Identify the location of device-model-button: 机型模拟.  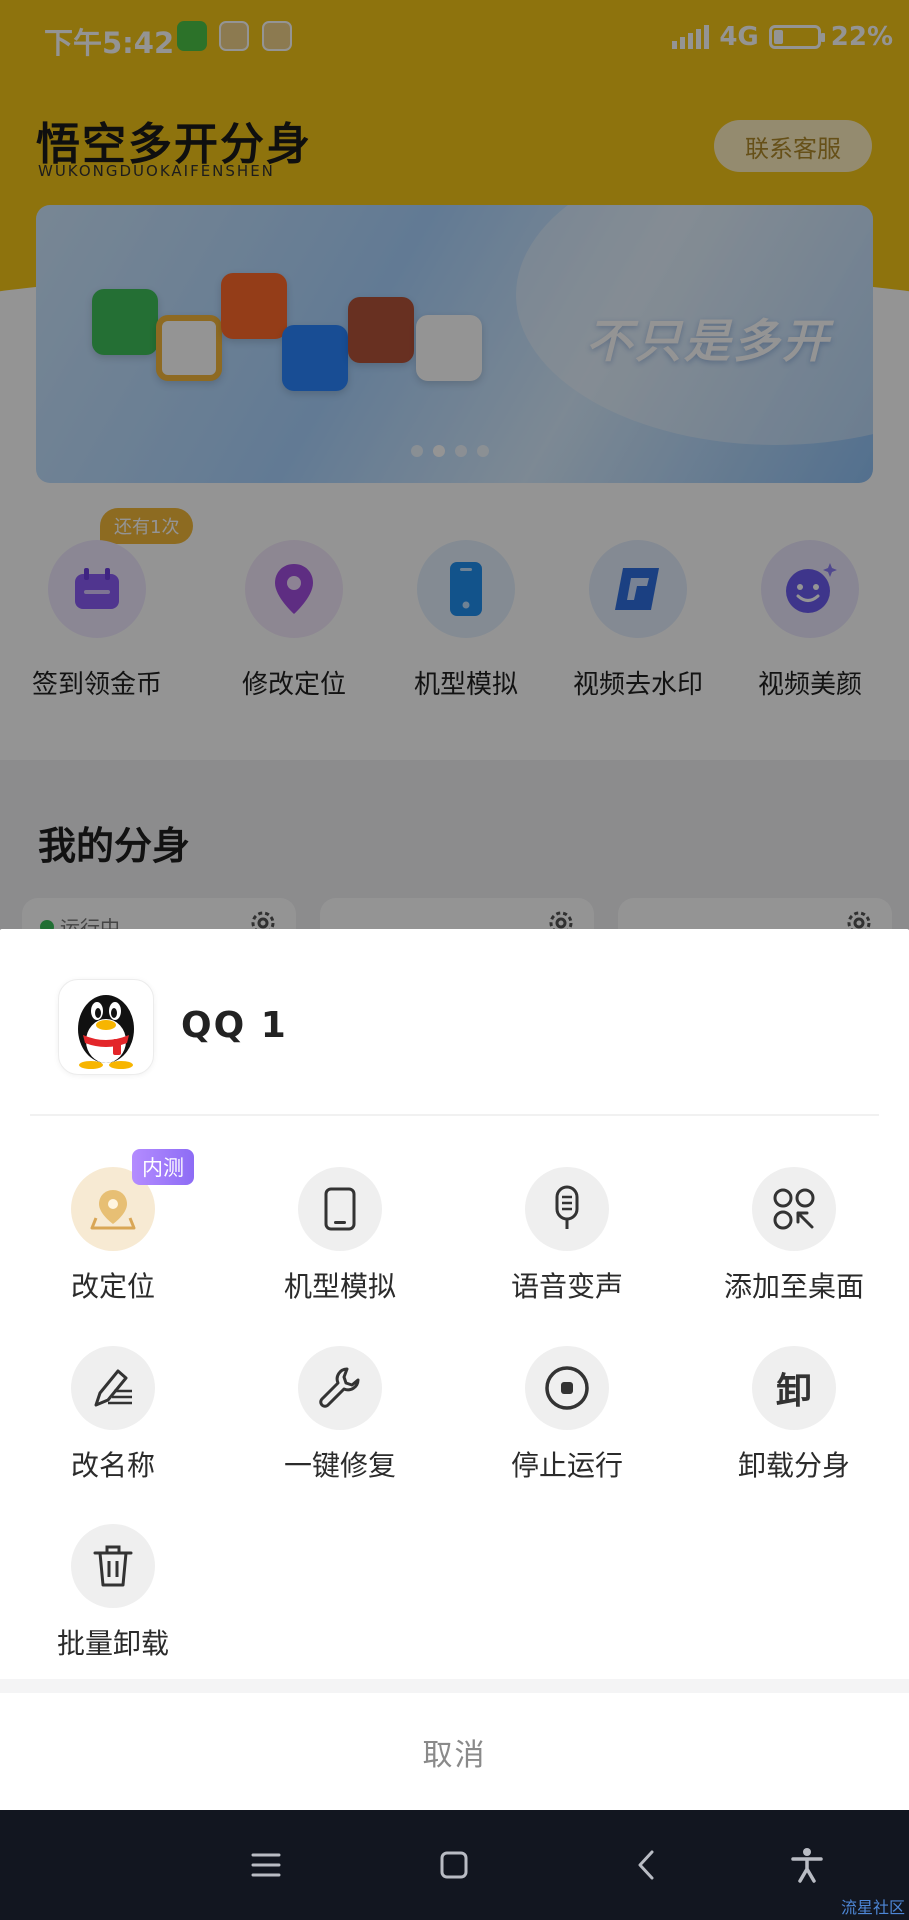
(340, 1236).